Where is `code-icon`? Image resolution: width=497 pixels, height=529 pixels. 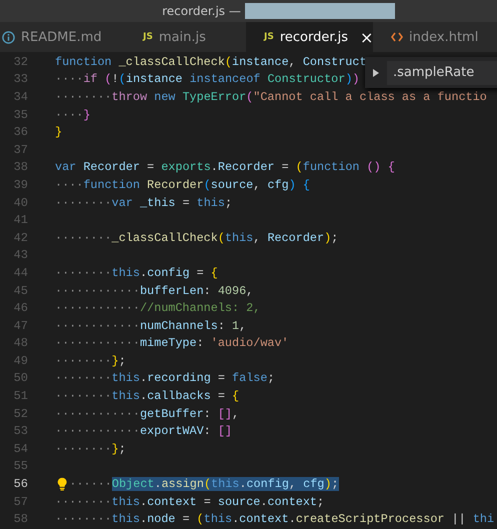 code-icon is located at coordinates (397, 37).